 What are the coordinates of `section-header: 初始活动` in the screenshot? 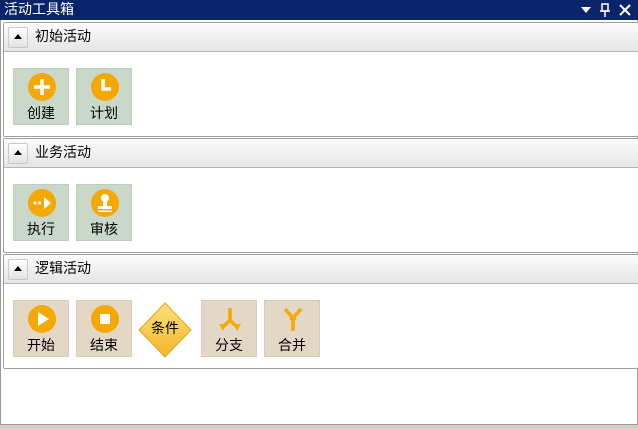 It's located at (321, 37).